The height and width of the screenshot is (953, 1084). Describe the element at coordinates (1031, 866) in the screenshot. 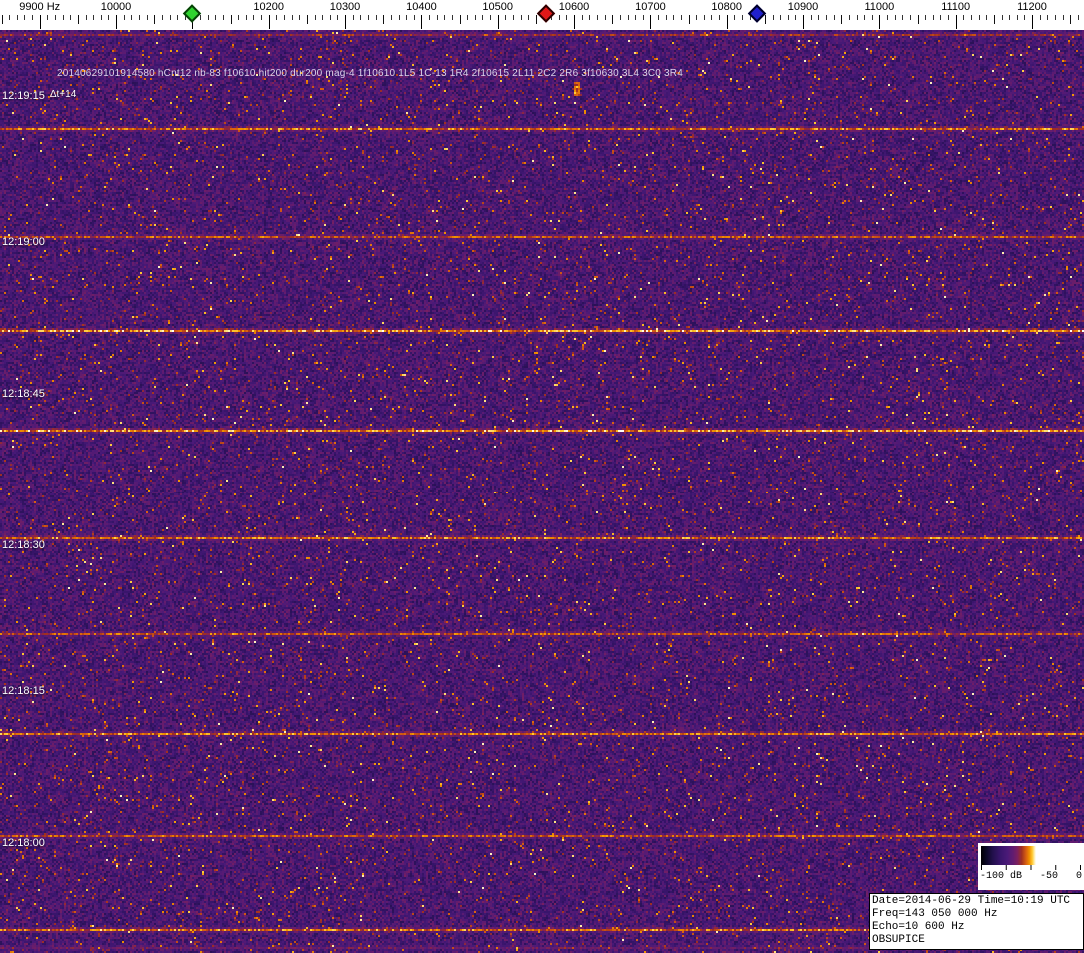

I see `color-scale-legend: -100 dB -50 0` at that location.